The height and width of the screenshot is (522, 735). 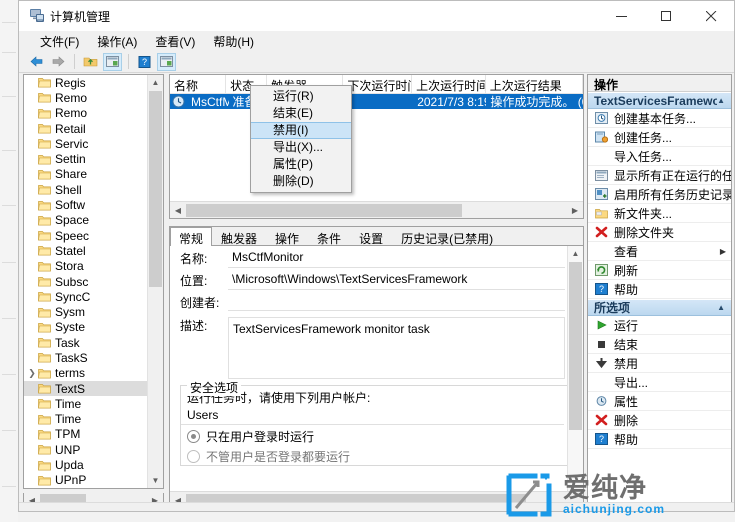 I want to click on list-hscroll-right-icon: ▶, so click(x=575, y=210).